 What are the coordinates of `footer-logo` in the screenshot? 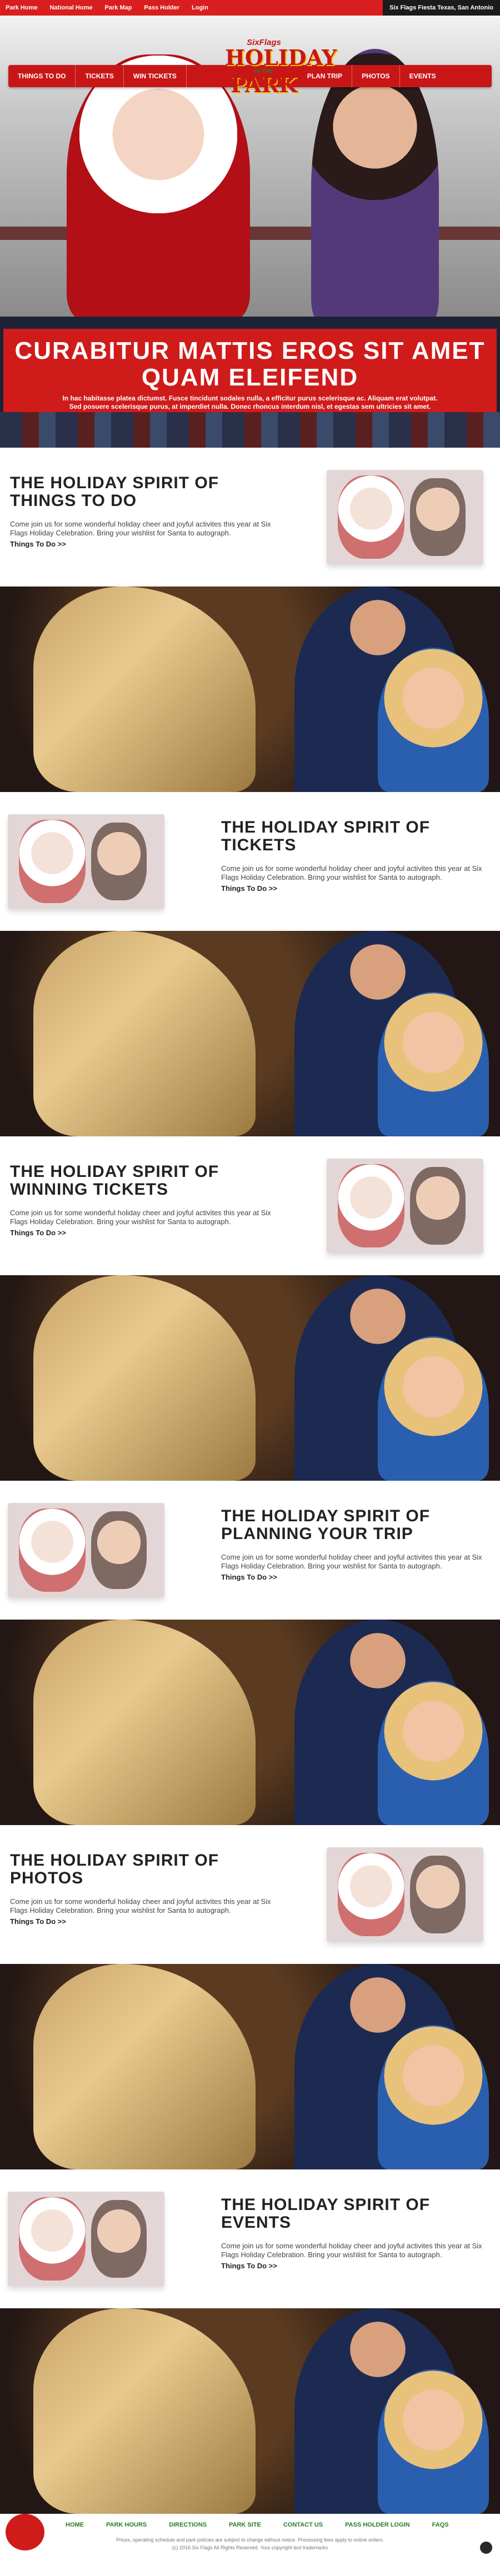 It's located at (25, 2532).